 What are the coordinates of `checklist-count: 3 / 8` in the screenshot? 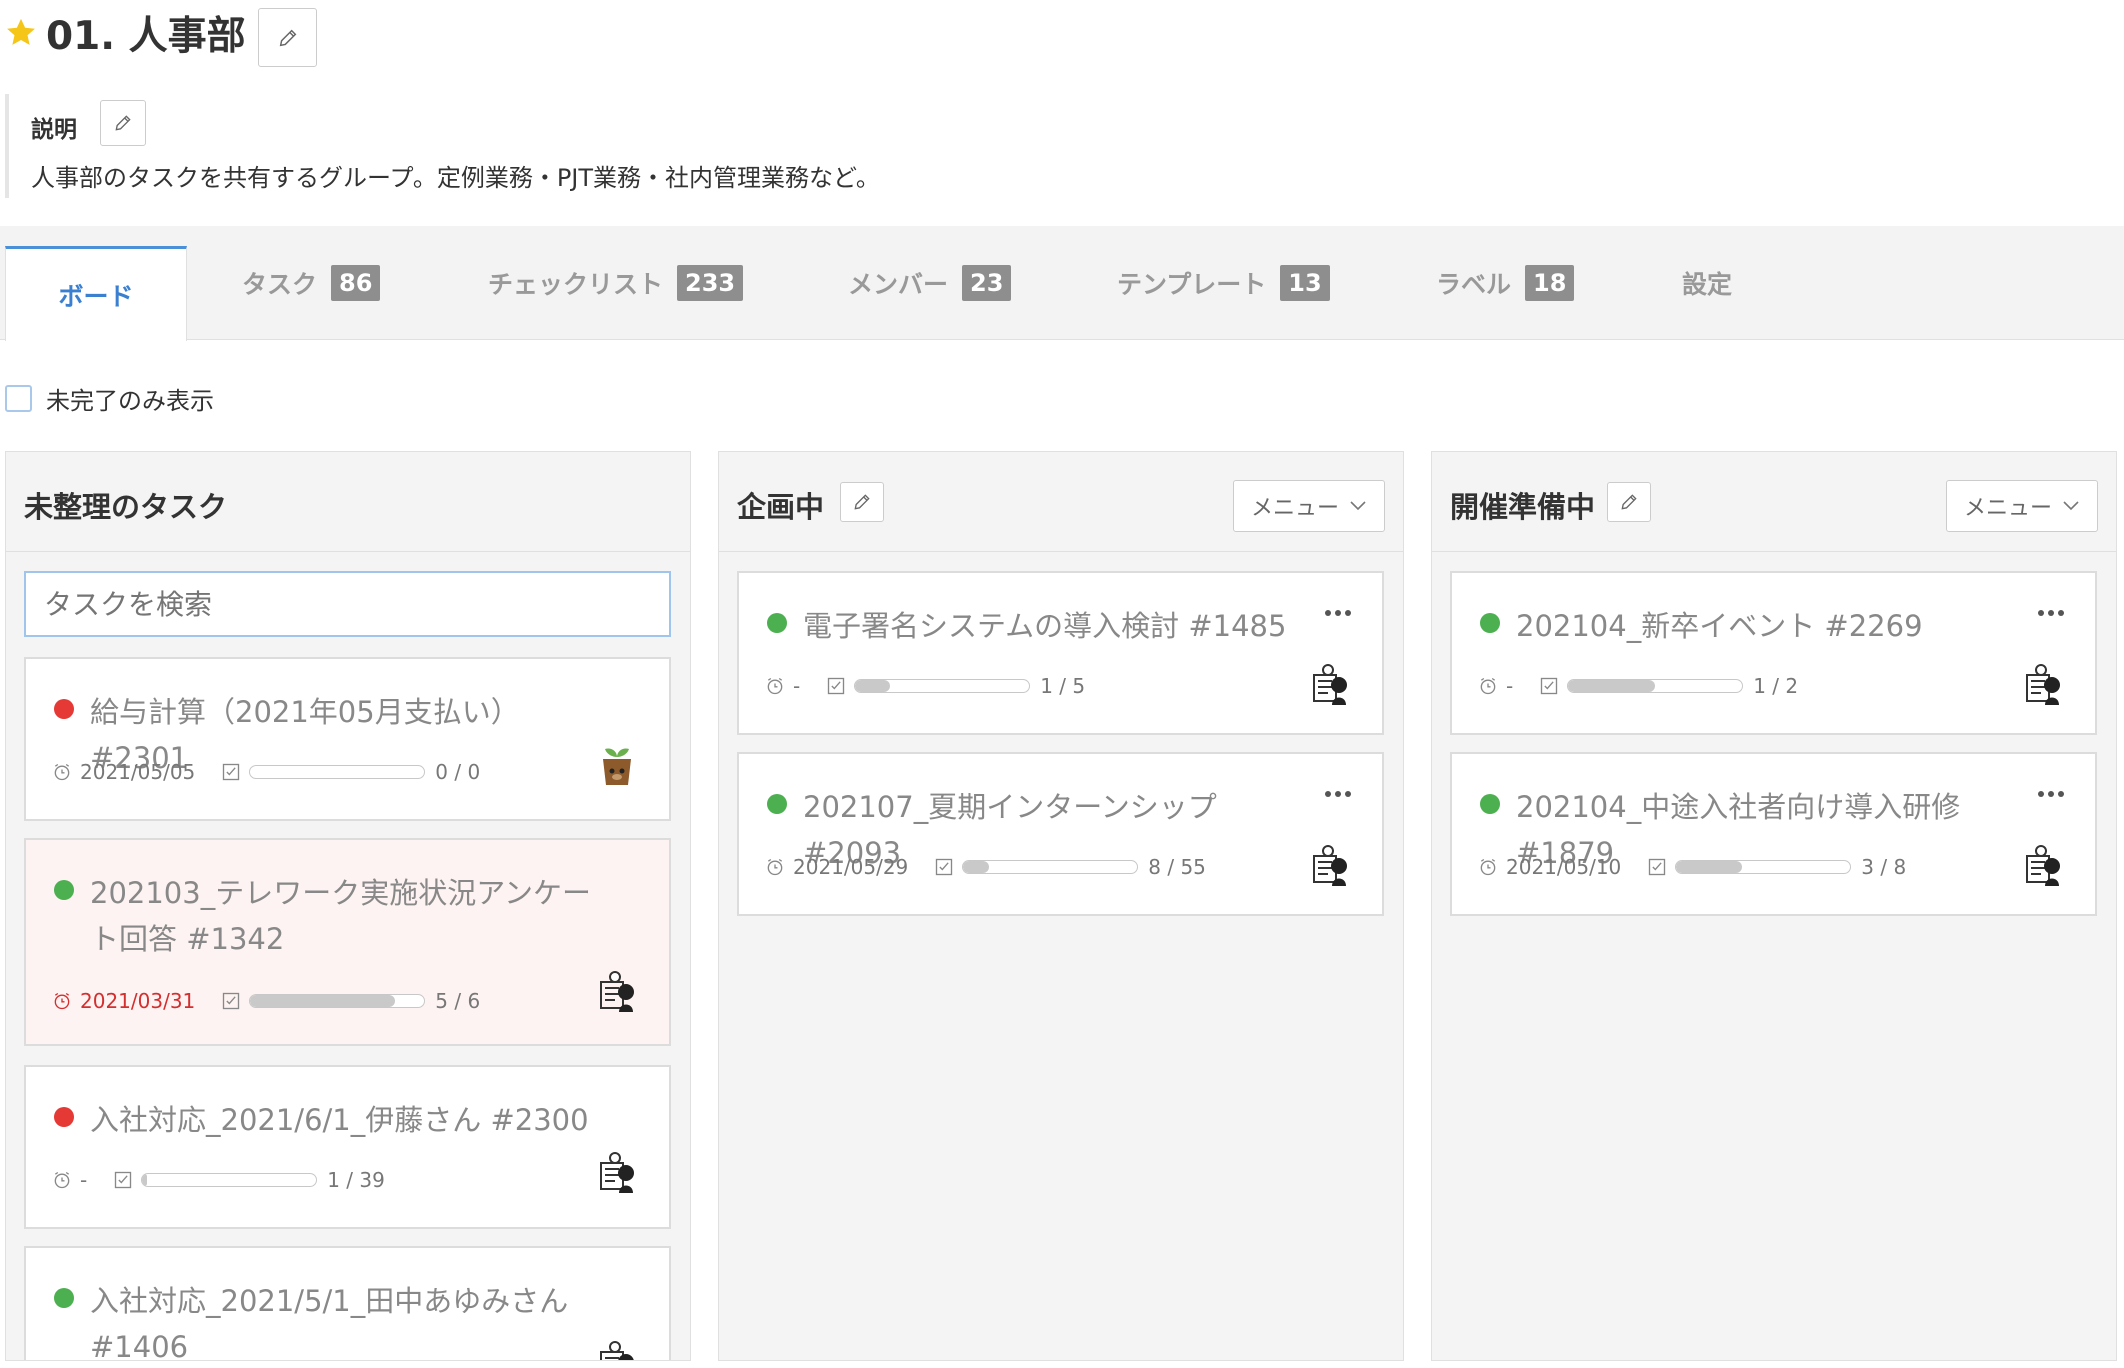 It's located at (1884, 867).